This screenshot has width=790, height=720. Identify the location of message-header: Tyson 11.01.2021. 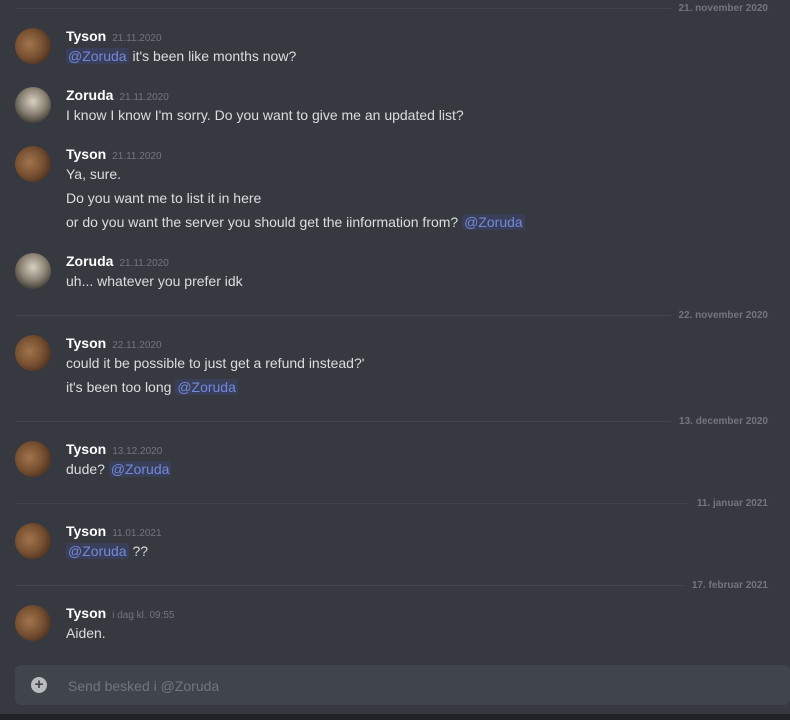
(114, 532).